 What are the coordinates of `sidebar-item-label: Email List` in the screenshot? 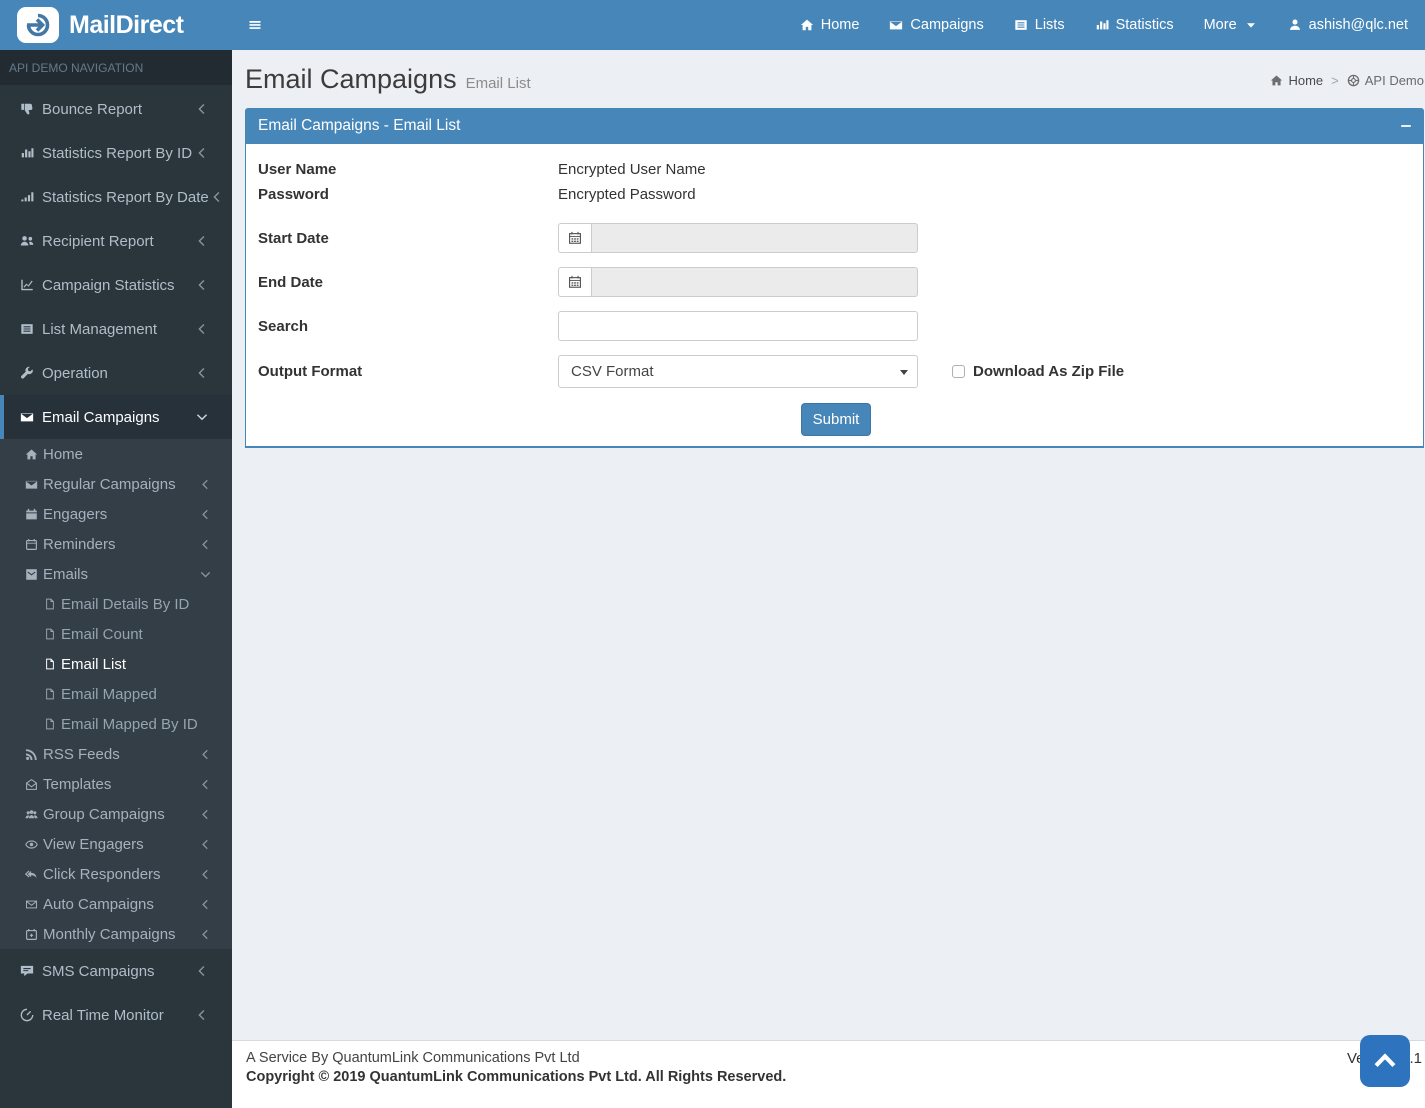 It's located at (94, 664).